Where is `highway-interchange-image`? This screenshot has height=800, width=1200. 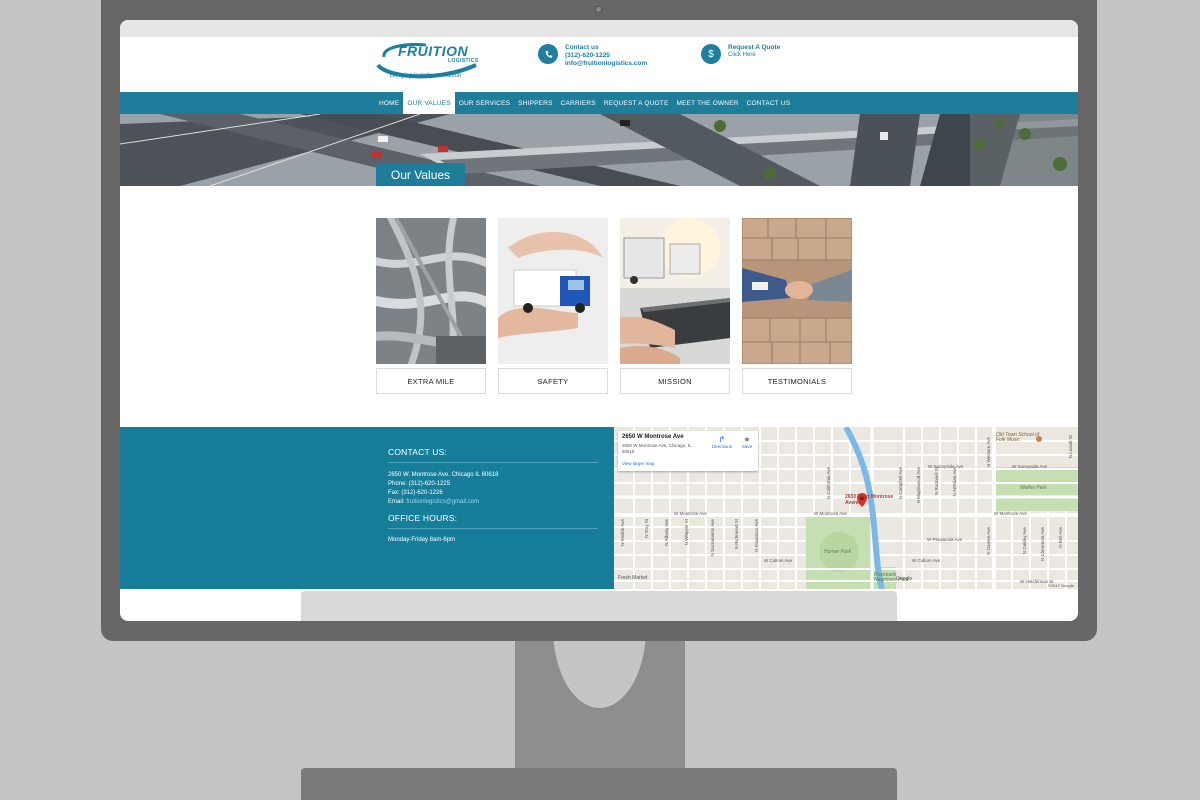 highway-interchange-image is located at coordinates (431, 291).